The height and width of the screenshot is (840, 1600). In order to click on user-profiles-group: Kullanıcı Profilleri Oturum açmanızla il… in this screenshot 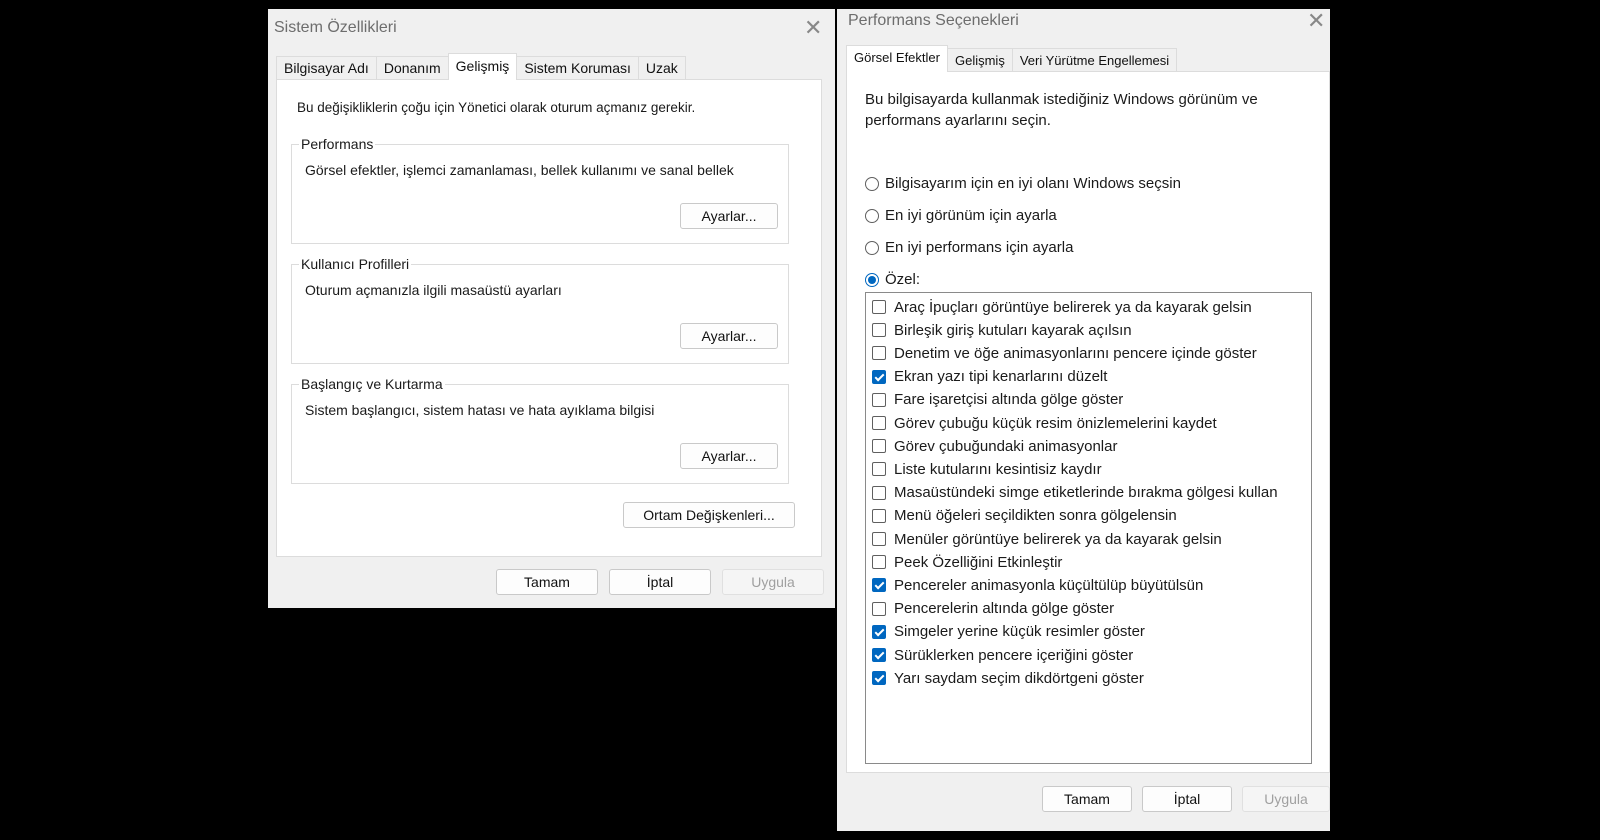, I will do `click(540, 310)`.